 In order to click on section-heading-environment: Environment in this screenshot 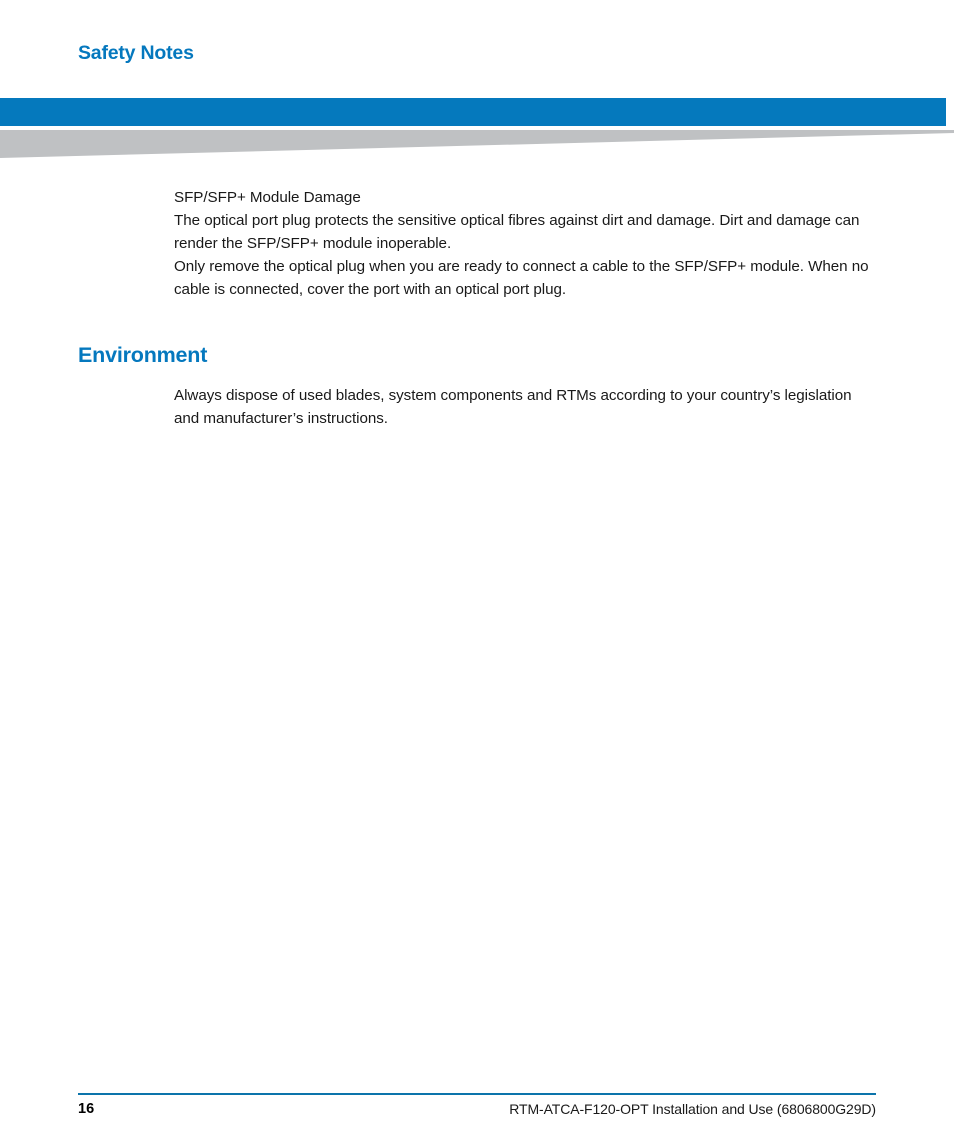, I will do `click(143, 355)`.